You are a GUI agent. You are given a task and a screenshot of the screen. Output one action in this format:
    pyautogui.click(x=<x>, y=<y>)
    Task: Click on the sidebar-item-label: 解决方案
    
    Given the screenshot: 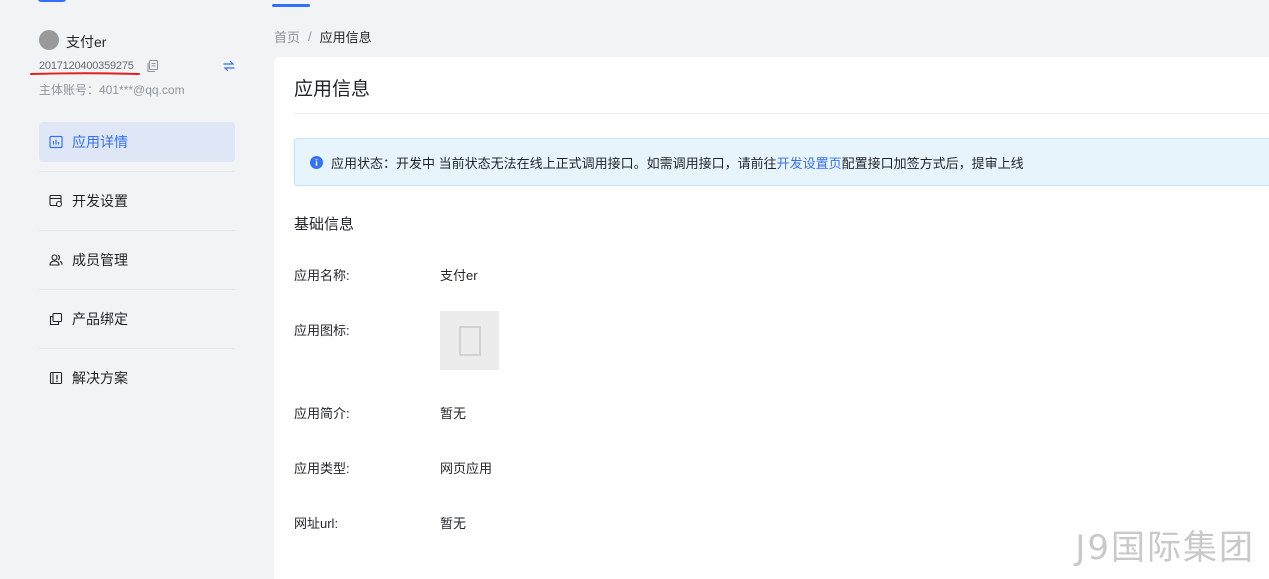 What is the action you would take?
    pyautogui.click(x=100, y=378)
    